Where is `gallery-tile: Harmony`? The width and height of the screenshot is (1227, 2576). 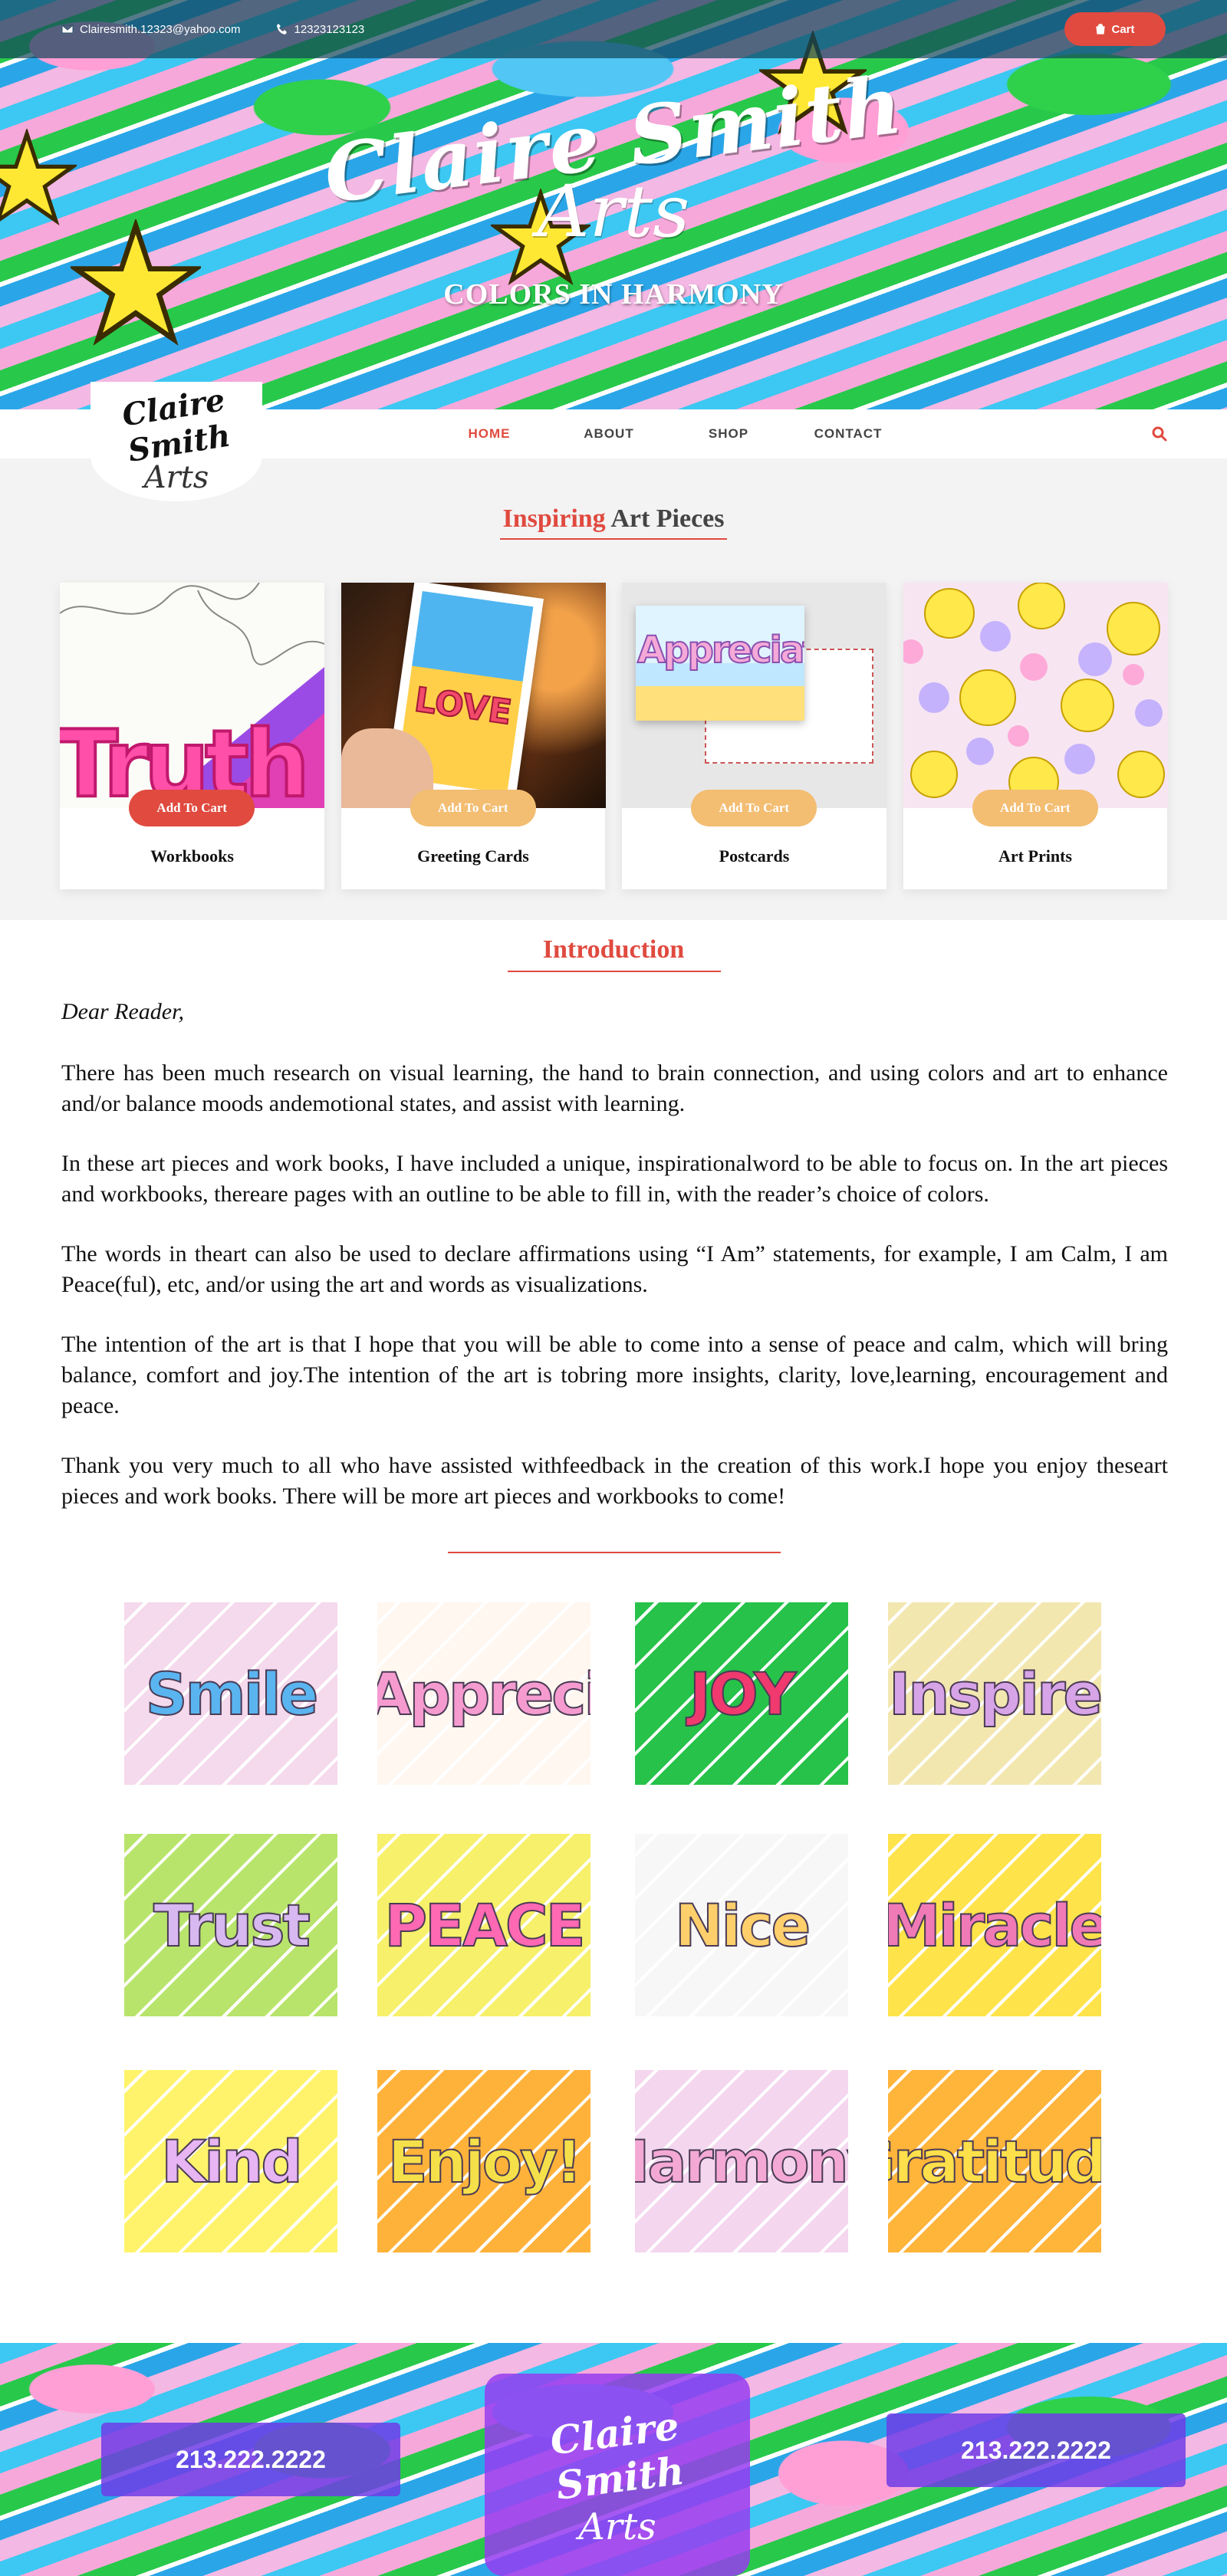
gallery-tile: Harmony is located at coordinates (741, 2161).